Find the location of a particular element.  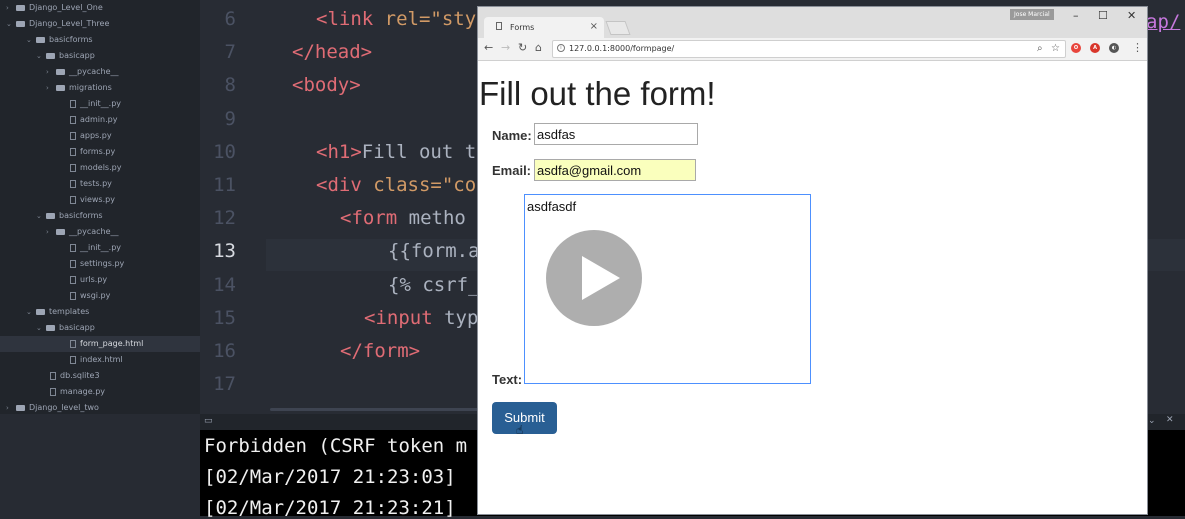

tree-item-label: __pycache__ is located at coordinates (94, 231).